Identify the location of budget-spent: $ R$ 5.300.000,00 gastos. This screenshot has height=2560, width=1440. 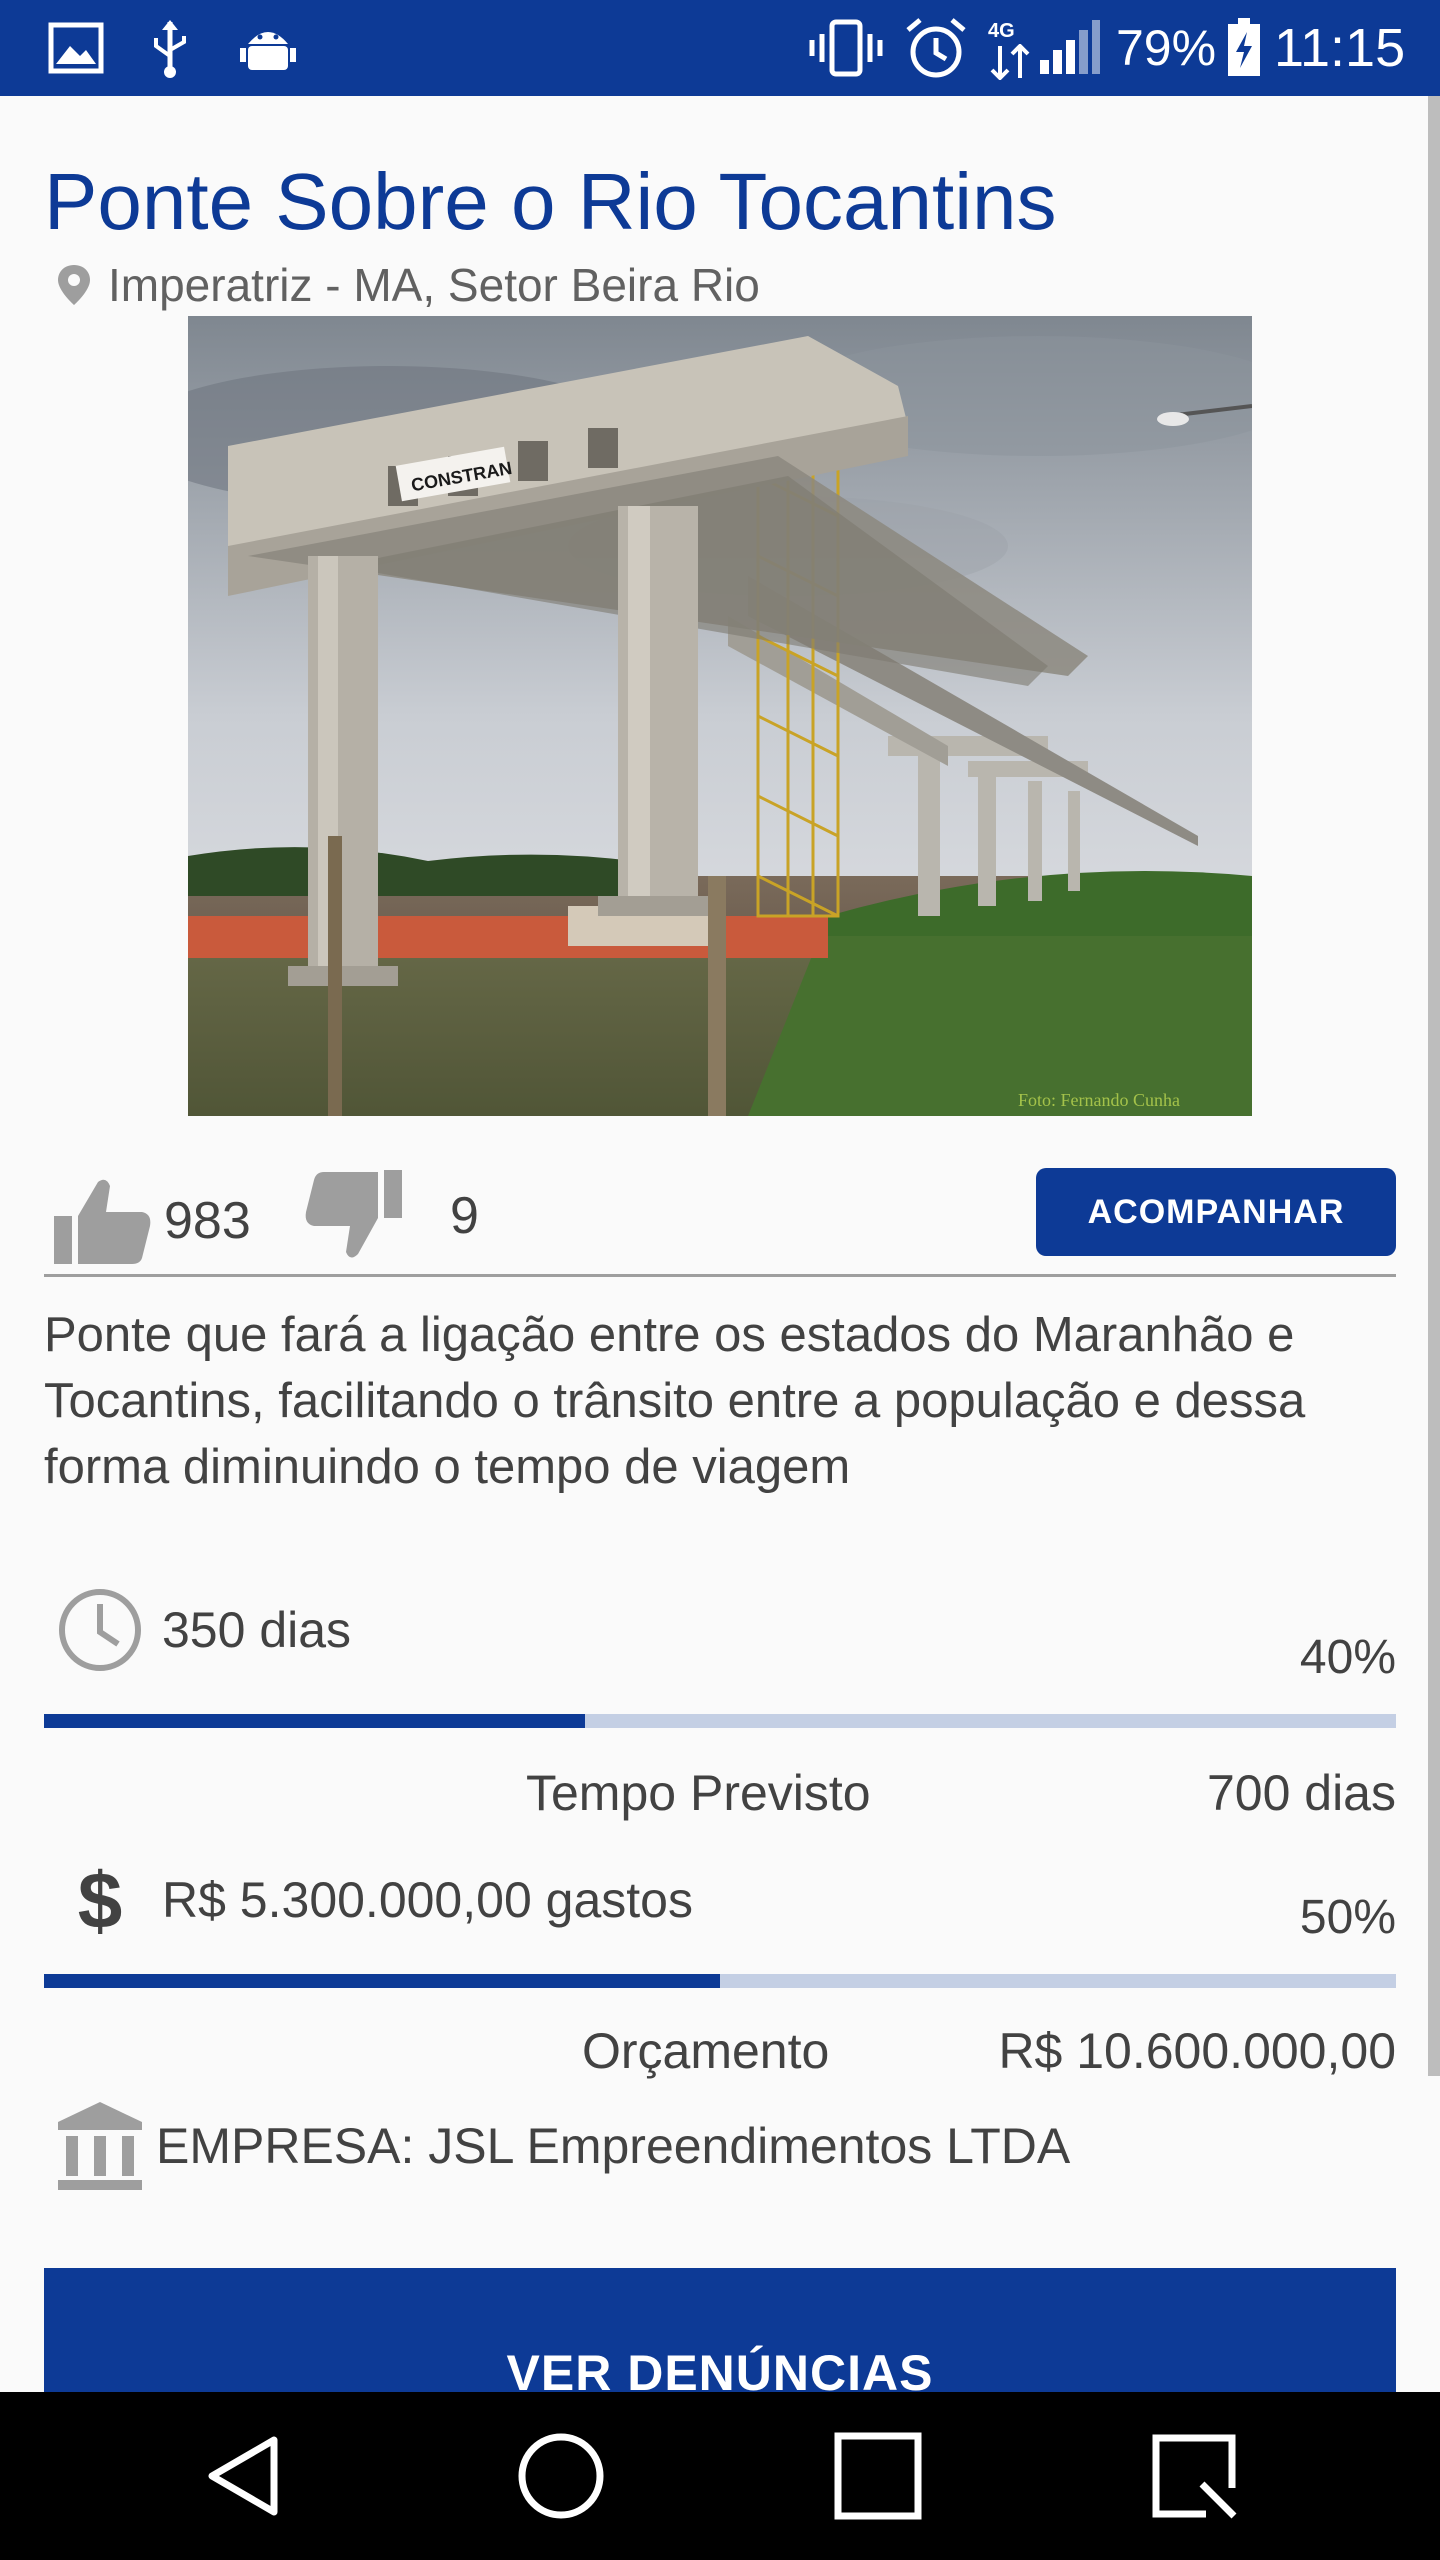
(374, 1900).